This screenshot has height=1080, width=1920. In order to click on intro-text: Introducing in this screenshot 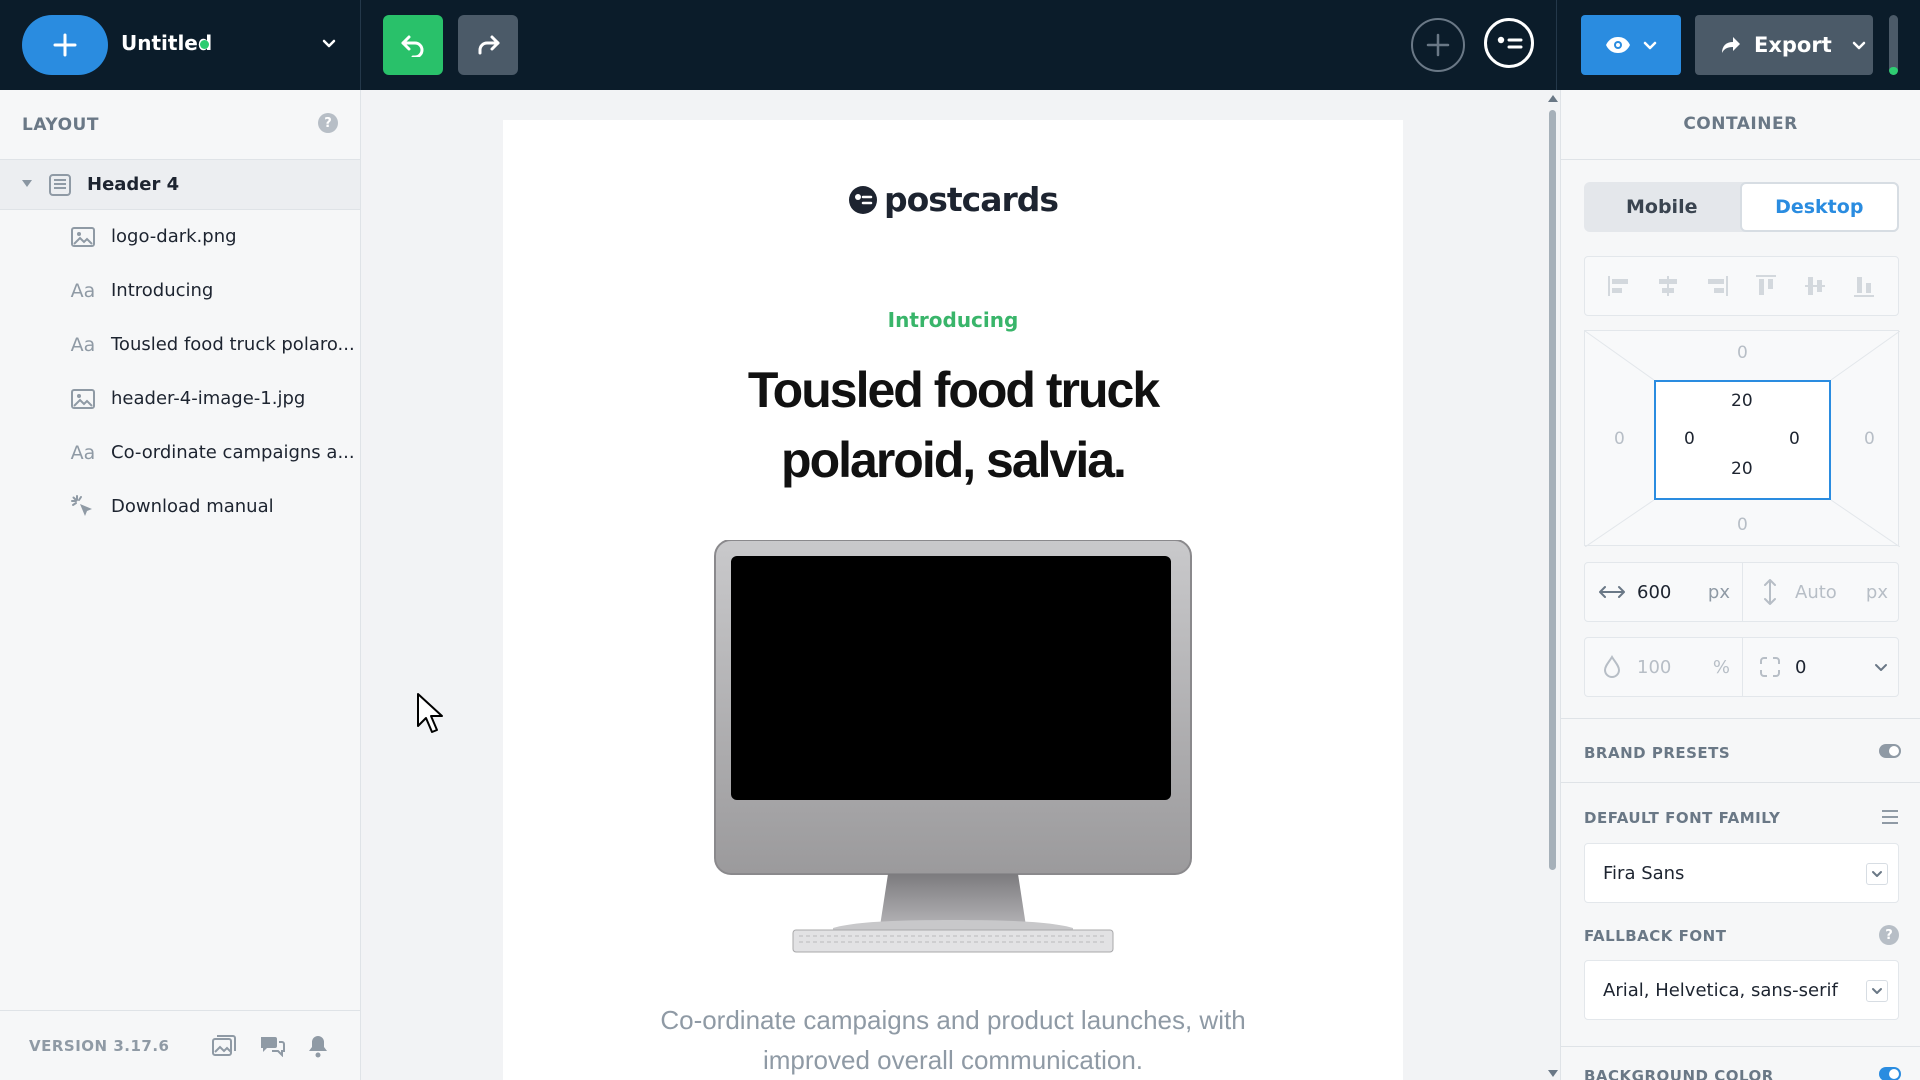, I will do `click(953, 320)`.